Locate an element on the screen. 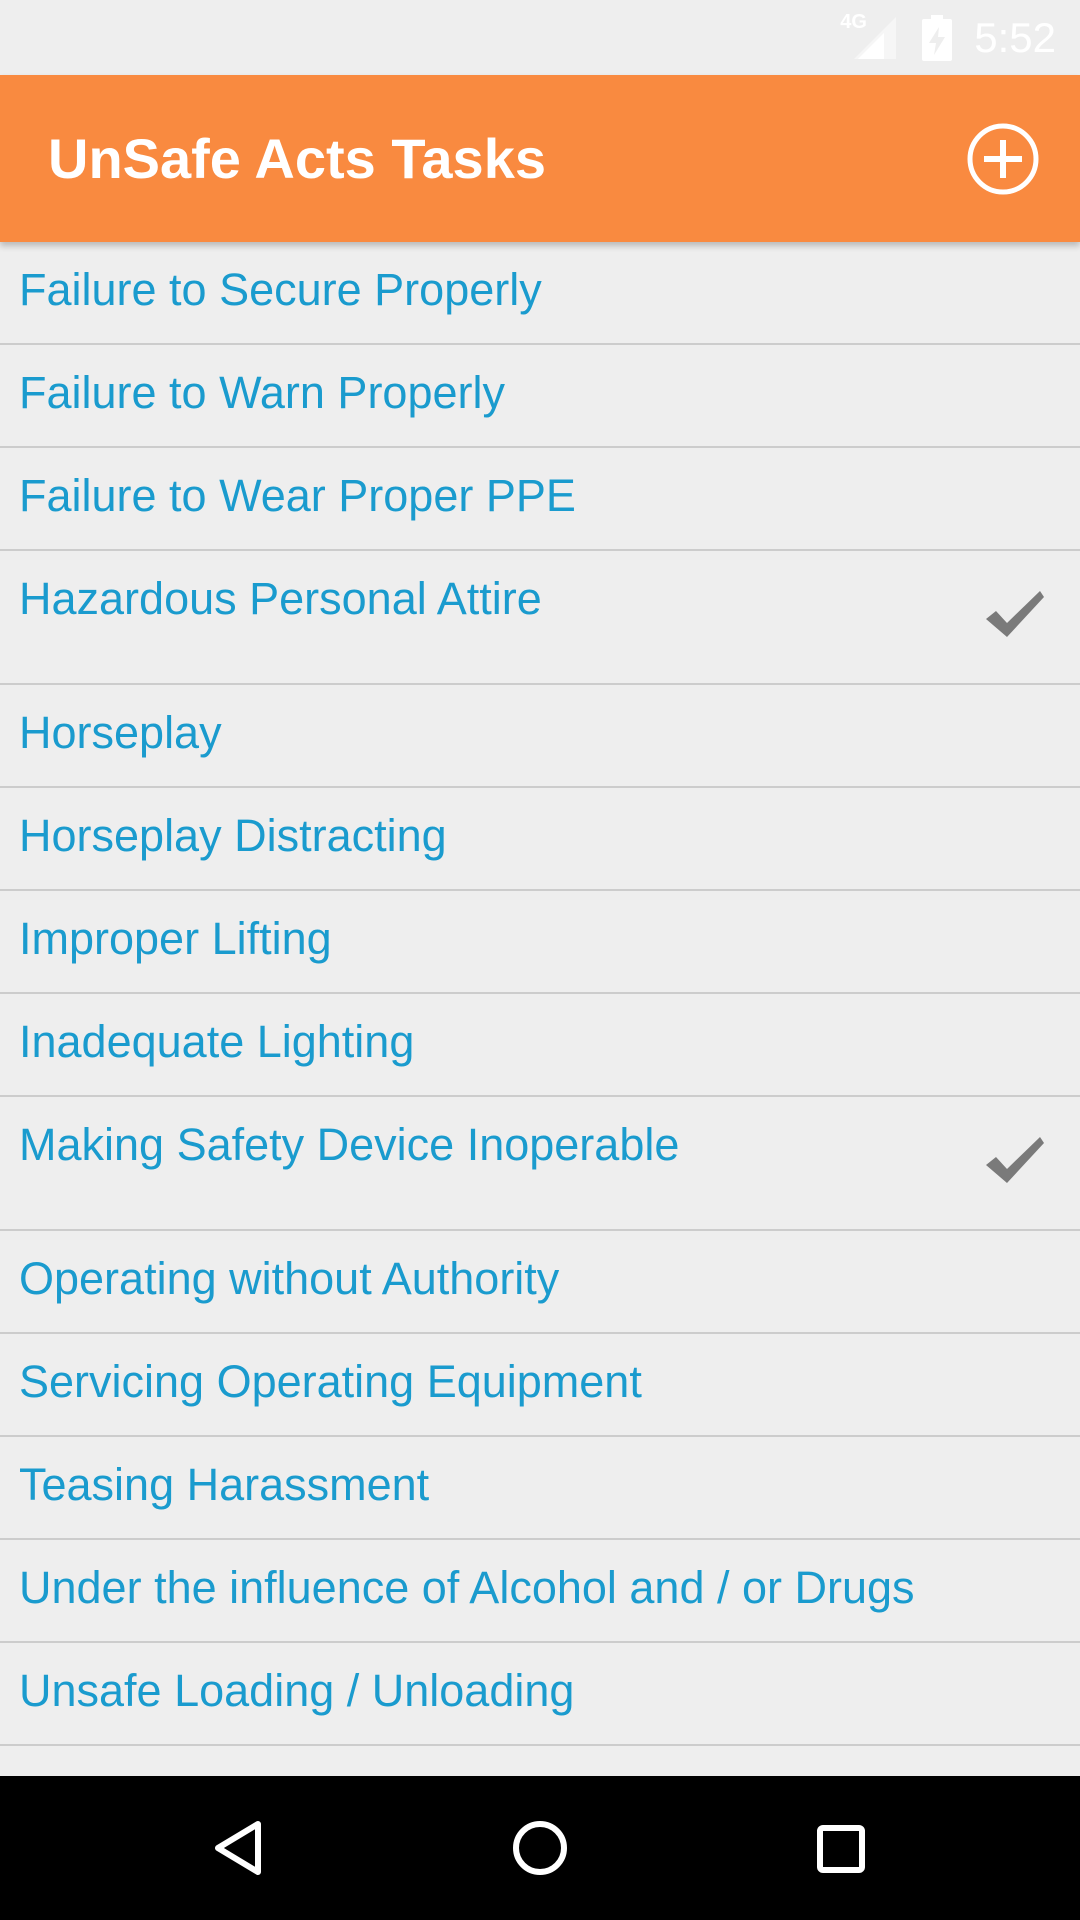 The height and width of the screenshot is (1920, 1080). task-row: Failure to Secure Properly is located at coordinates (540, 293).